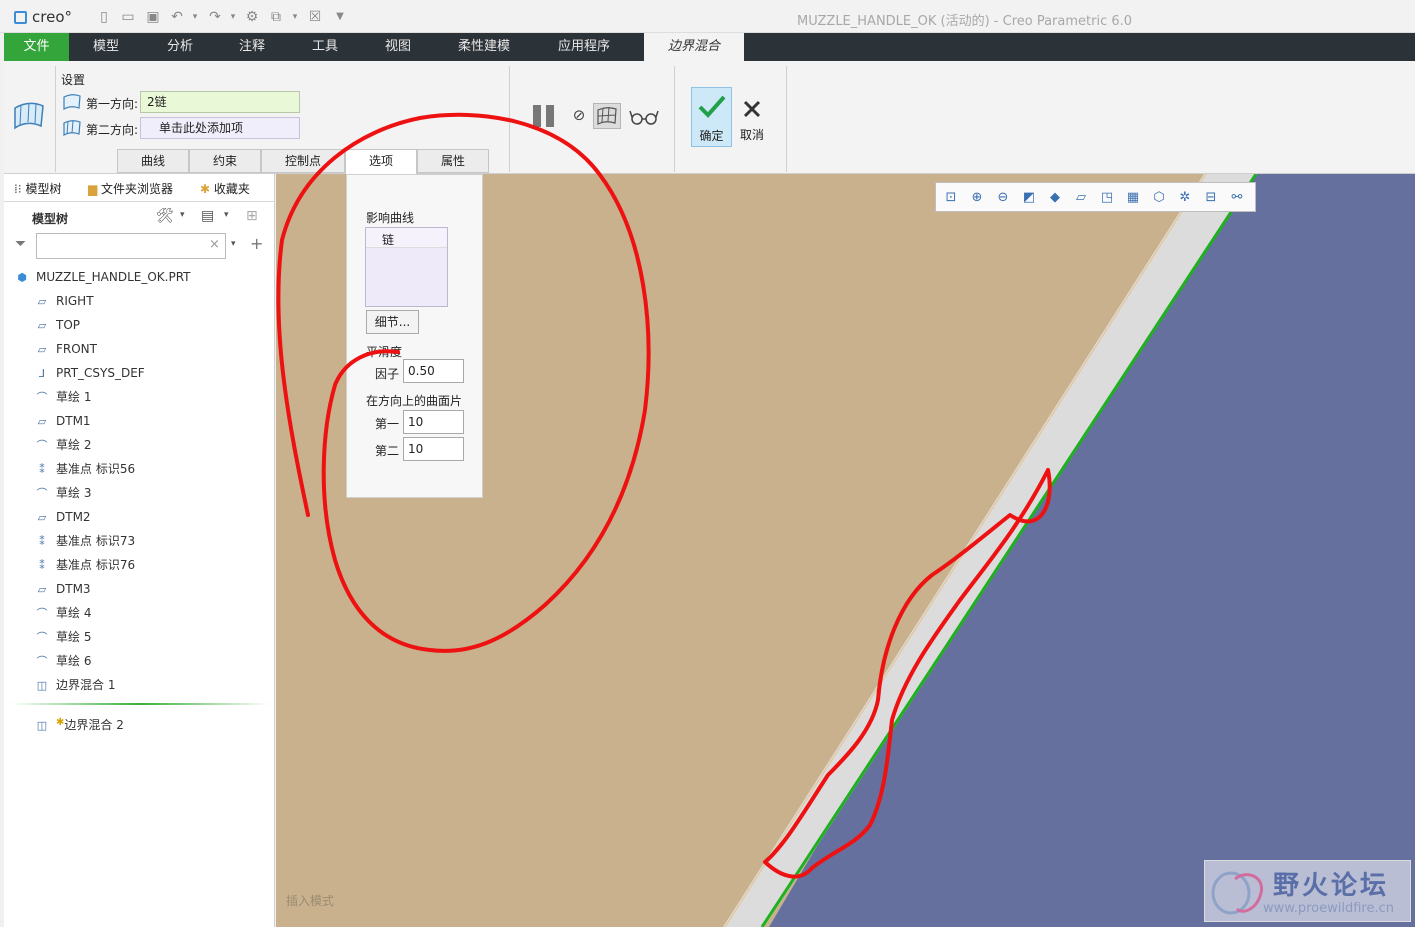 The image size is (1415, 927). Describe the element at coordinates (84, 469) in the screenshot. I see `tree-item: ⁑ 基准点 标识56` at that location.